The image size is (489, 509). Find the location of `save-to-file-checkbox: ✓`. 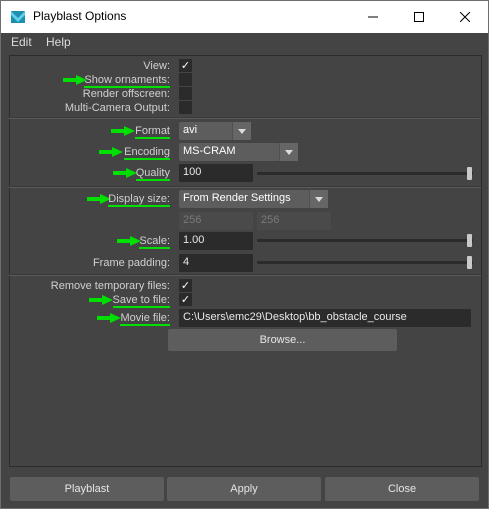

save-to-file-checkbox: ✓ is located at coordinates (185, 299).